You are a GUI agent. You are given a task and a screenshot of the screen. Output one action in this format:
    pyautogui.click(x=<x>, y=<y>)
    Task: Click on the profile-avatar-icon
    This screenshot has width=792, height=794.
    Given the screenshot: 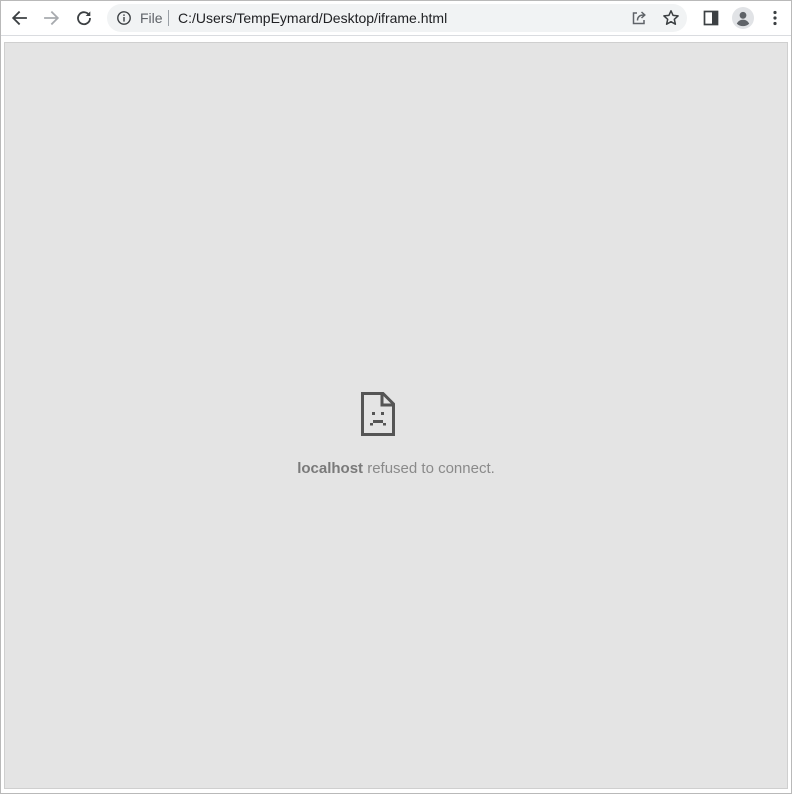 What is the action you would take?
    pyautogui.click(x=743, y=18)
    